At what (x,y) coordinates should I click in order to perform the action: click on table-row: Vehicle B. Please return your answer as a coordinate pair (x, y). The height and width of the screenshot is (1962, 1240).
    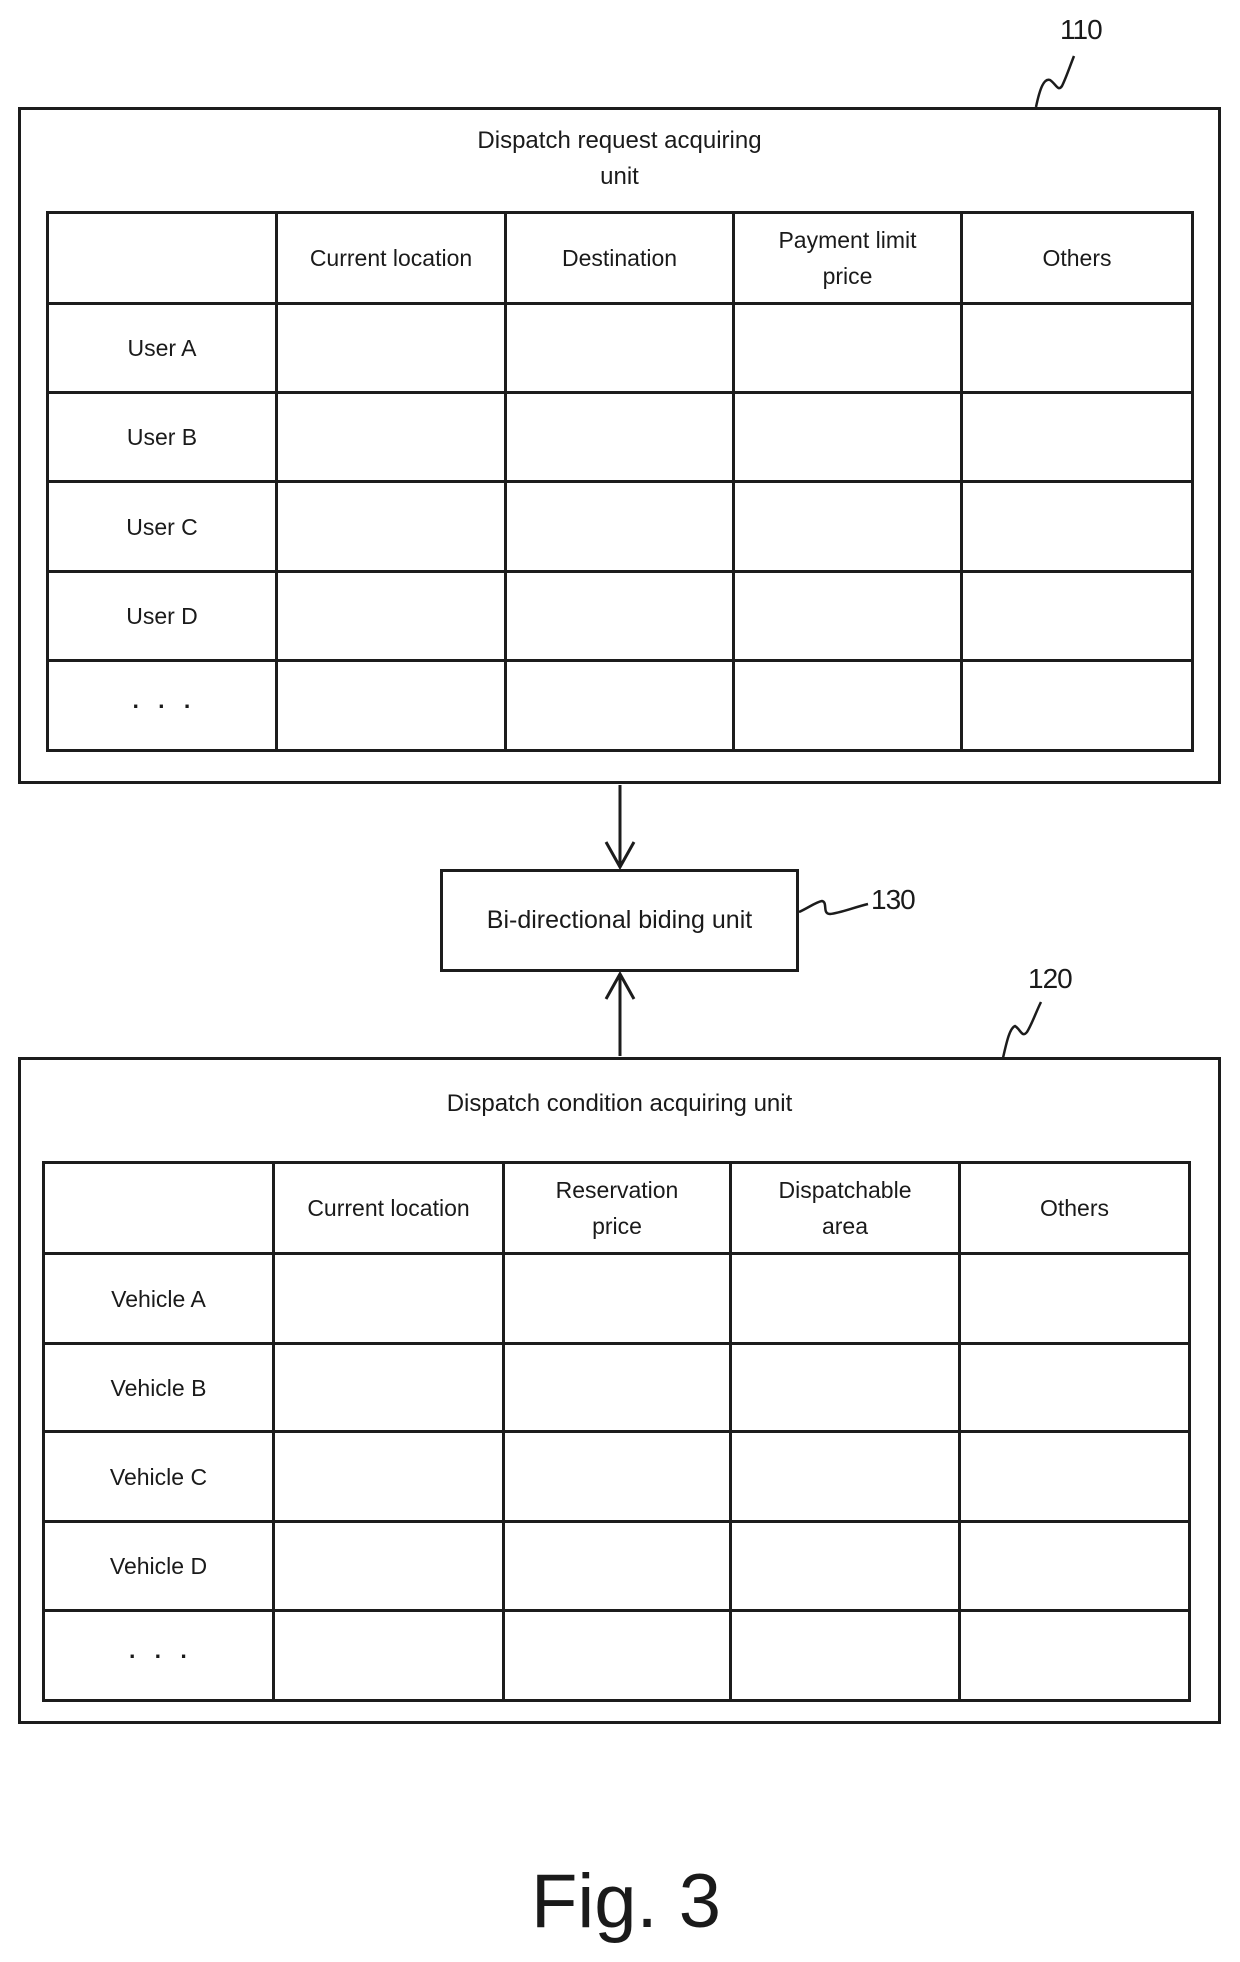
    Looking at the image, I should click on (616, 1387).